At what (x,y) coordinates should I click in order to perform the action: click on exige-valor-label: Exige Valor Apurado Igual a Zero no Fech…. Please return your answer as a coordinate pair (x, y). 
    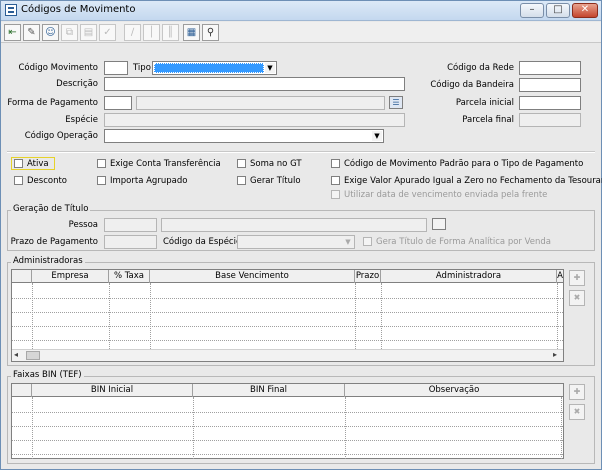
    Looking at the image, I should click on (473, 181).